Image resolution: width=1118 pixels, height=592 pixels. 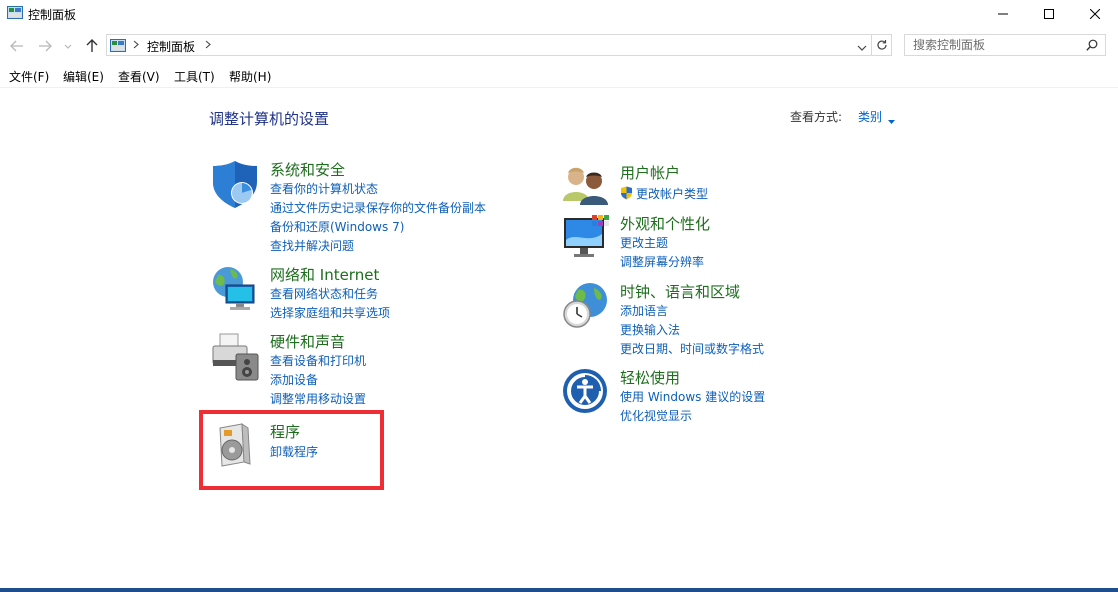 What do you see at coordinates (237, 290) in the screenshot?
I see `network-icon` at bounding box center [237, 290].